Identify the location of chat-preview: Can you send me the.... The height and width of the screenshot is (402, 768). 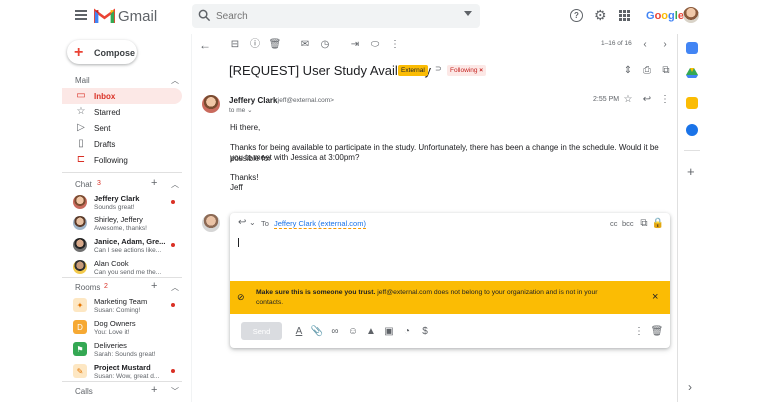
(128, 272).